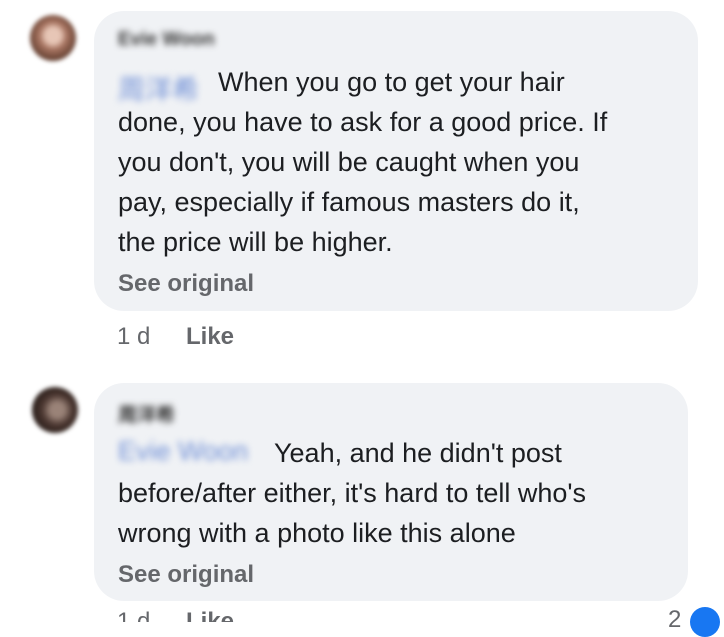 The width and height of the screenshot is (724, 637). I want to click on comment-text-line: Yeah, and he didn't post, so click(418, 453).